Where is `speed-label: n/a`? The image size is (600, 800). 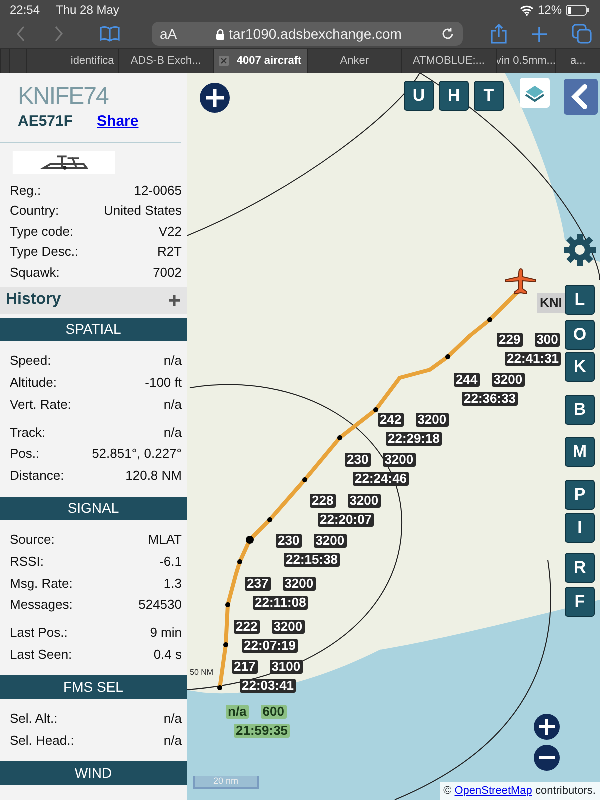 speed-label: n/a is located at coordinates (237, 712).